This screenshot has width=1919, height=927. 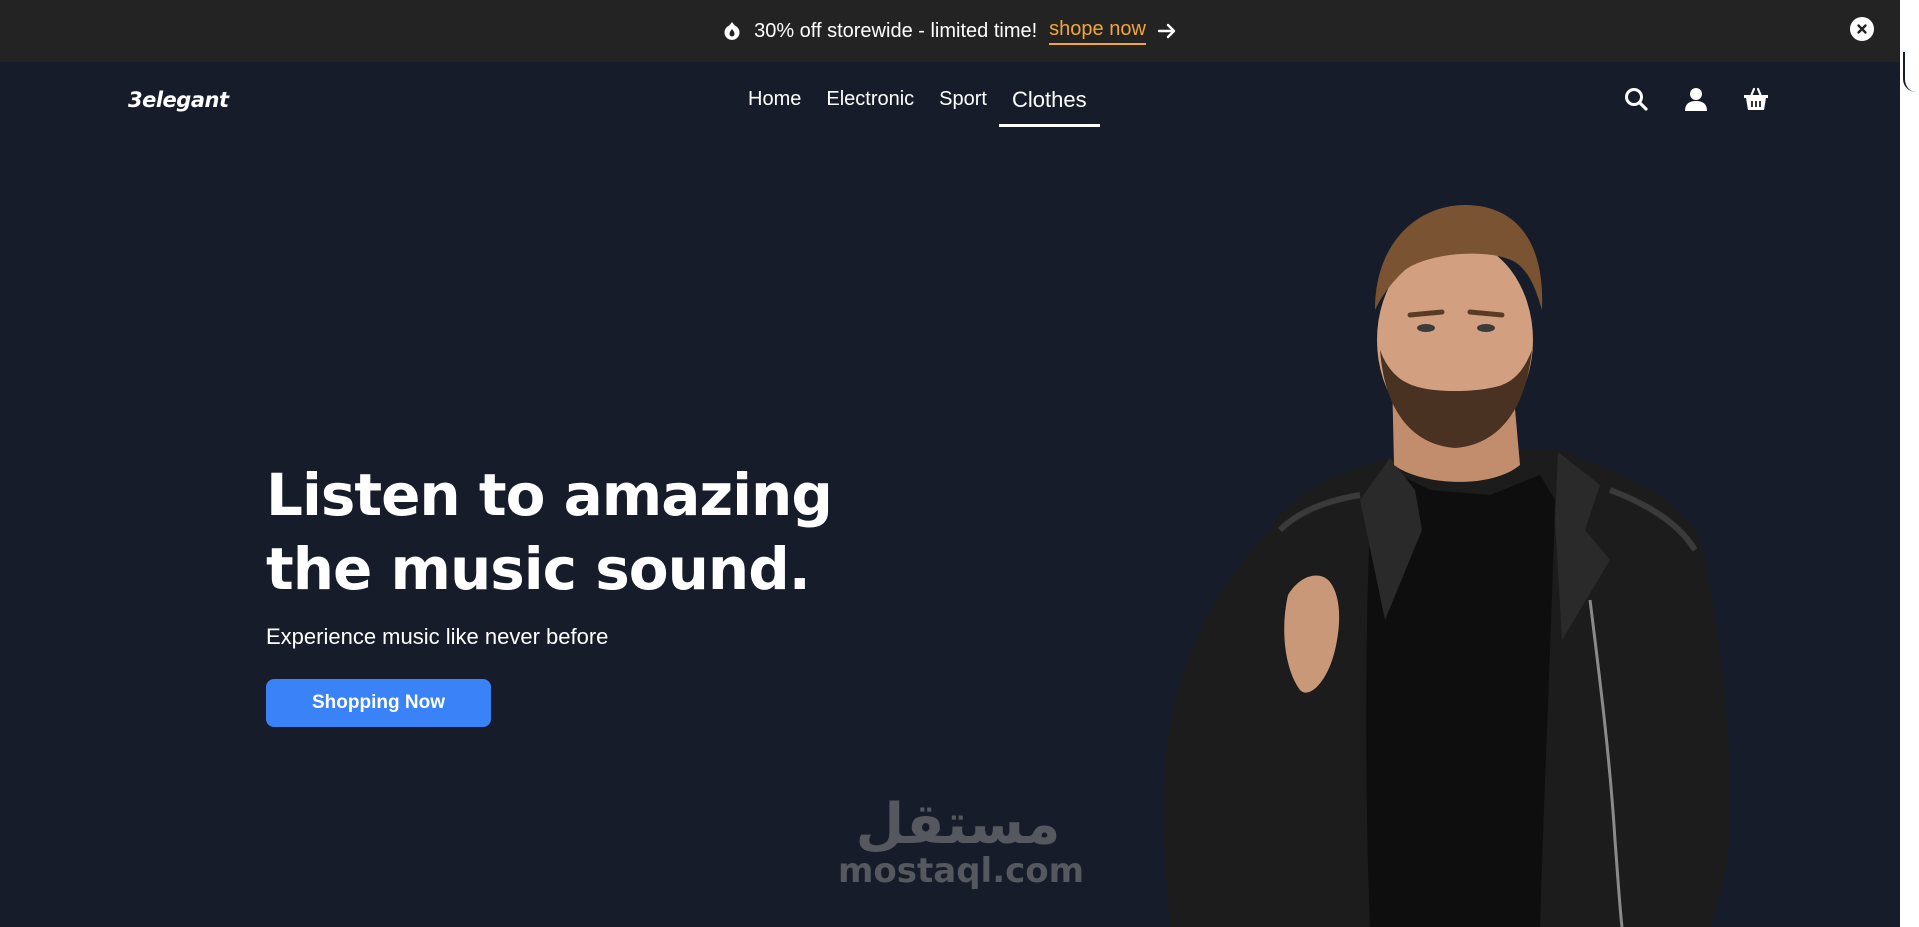 What do you see at coordinates (870, 107) in the screenshot?
I see `nav-link-electronic: Electronic` at bounding box center [870, 107].